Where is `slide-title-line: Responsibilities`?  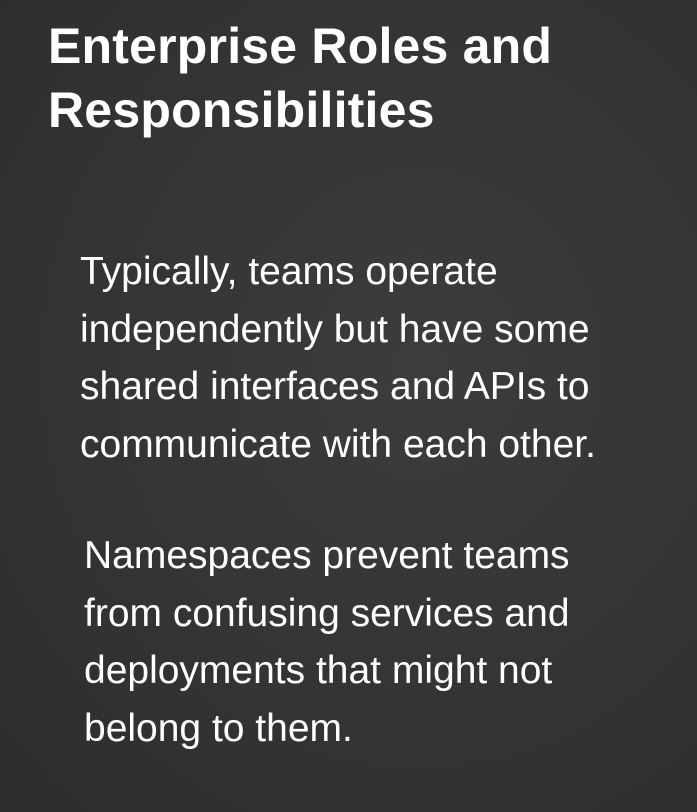 slide-title-line: Responsibilities is located at coordinates (241, 110).